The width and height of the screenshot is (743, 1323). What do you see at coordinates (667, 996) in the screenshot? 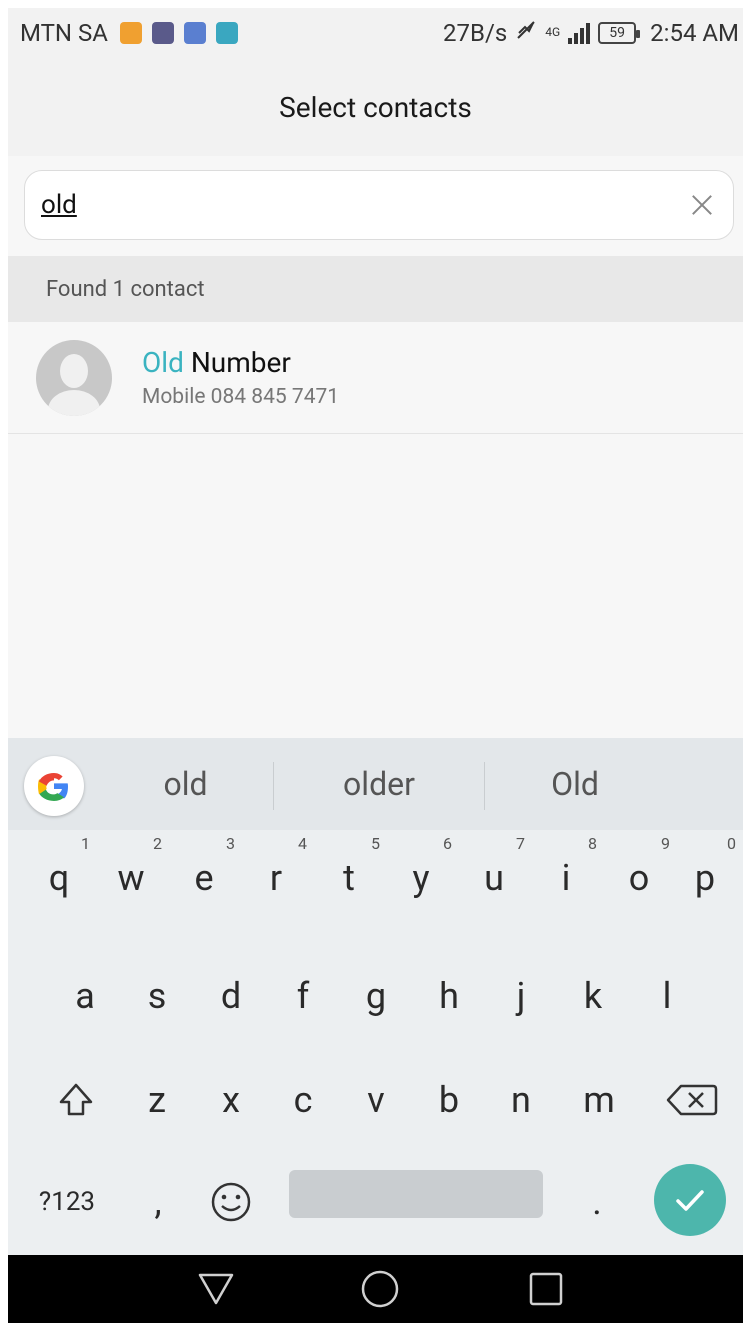
I see `key-l: l` at bounding box center [667, 996].